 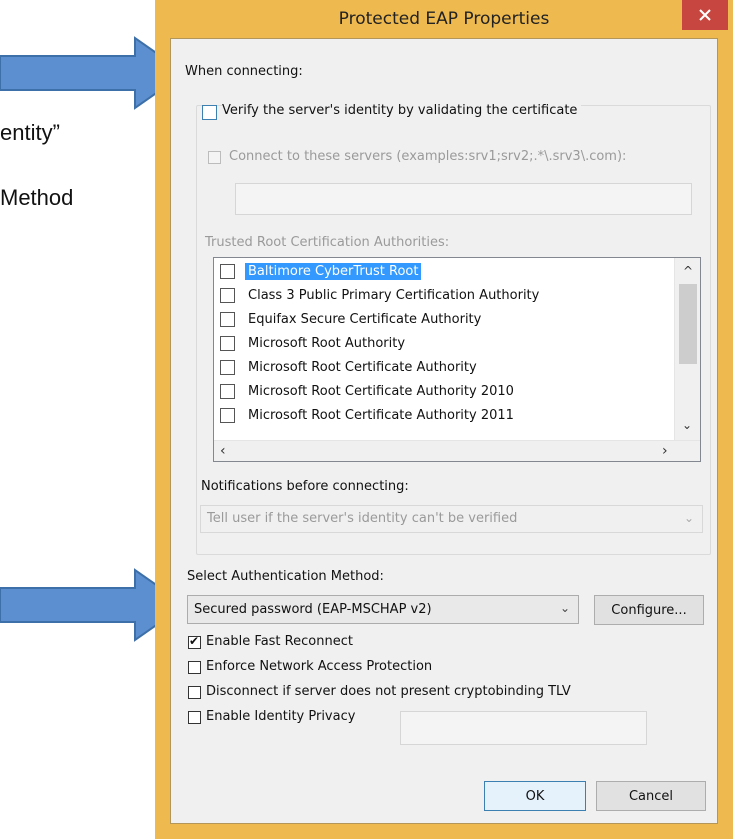 What do you see at coordinates (194, 692) in the screenshot?
I see `cryptobinding-checkbox` at bounding box center [194, 692].